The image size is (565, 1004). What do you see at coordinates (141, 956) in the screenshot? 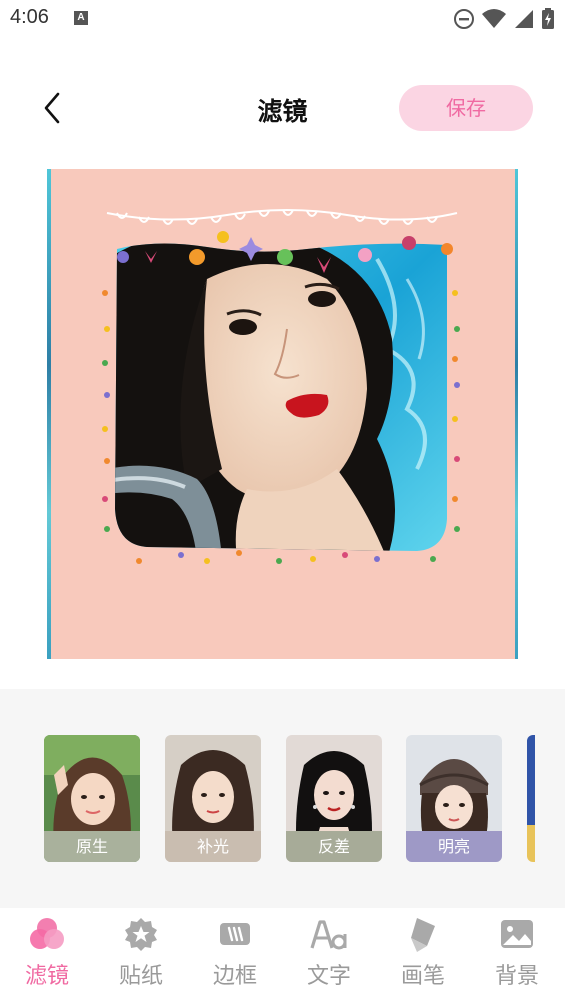
I see `nav-item-sticker: 贴纸` at bounding box center [141, 956].